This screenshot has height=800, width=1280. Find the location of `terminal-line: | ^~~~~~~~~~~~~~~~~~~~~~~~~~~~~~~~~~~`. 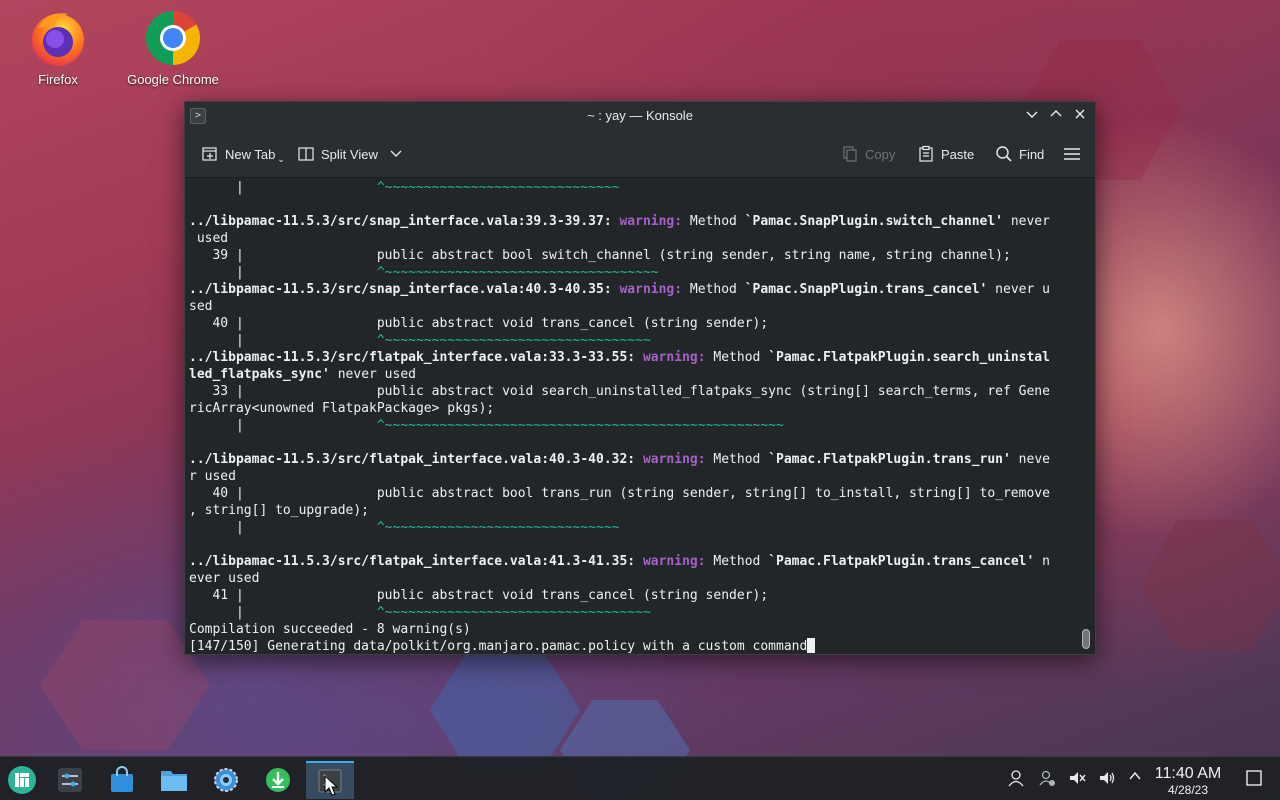

terminal-line: | ^~~~~~~~~~~~~~~~~~~~~~~~~~~~~~~~~~~ is located at coordinates (642, 612).